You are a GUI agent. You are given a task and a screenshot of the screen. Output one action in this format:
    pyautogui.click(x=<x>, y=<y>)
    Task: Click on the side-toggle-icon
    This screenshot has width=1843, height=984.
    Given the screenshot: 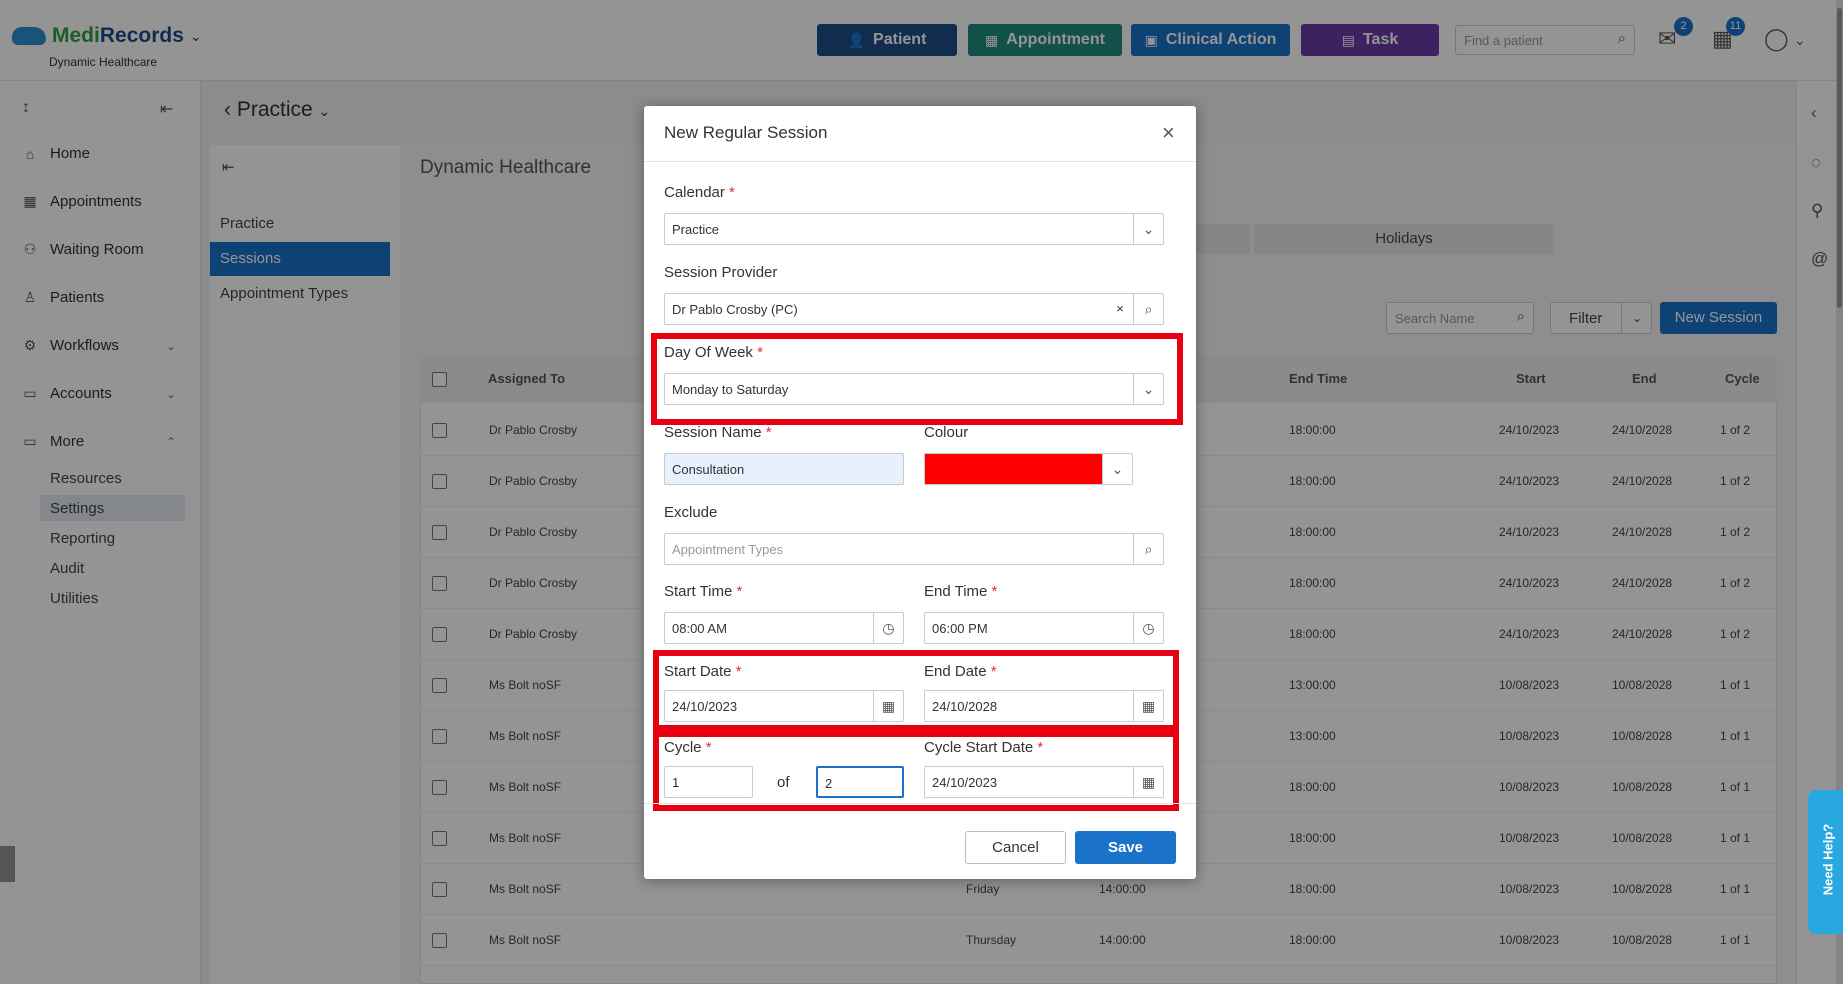 What is the action you would take?
    pyautogui.click(x=7, y=864)
    